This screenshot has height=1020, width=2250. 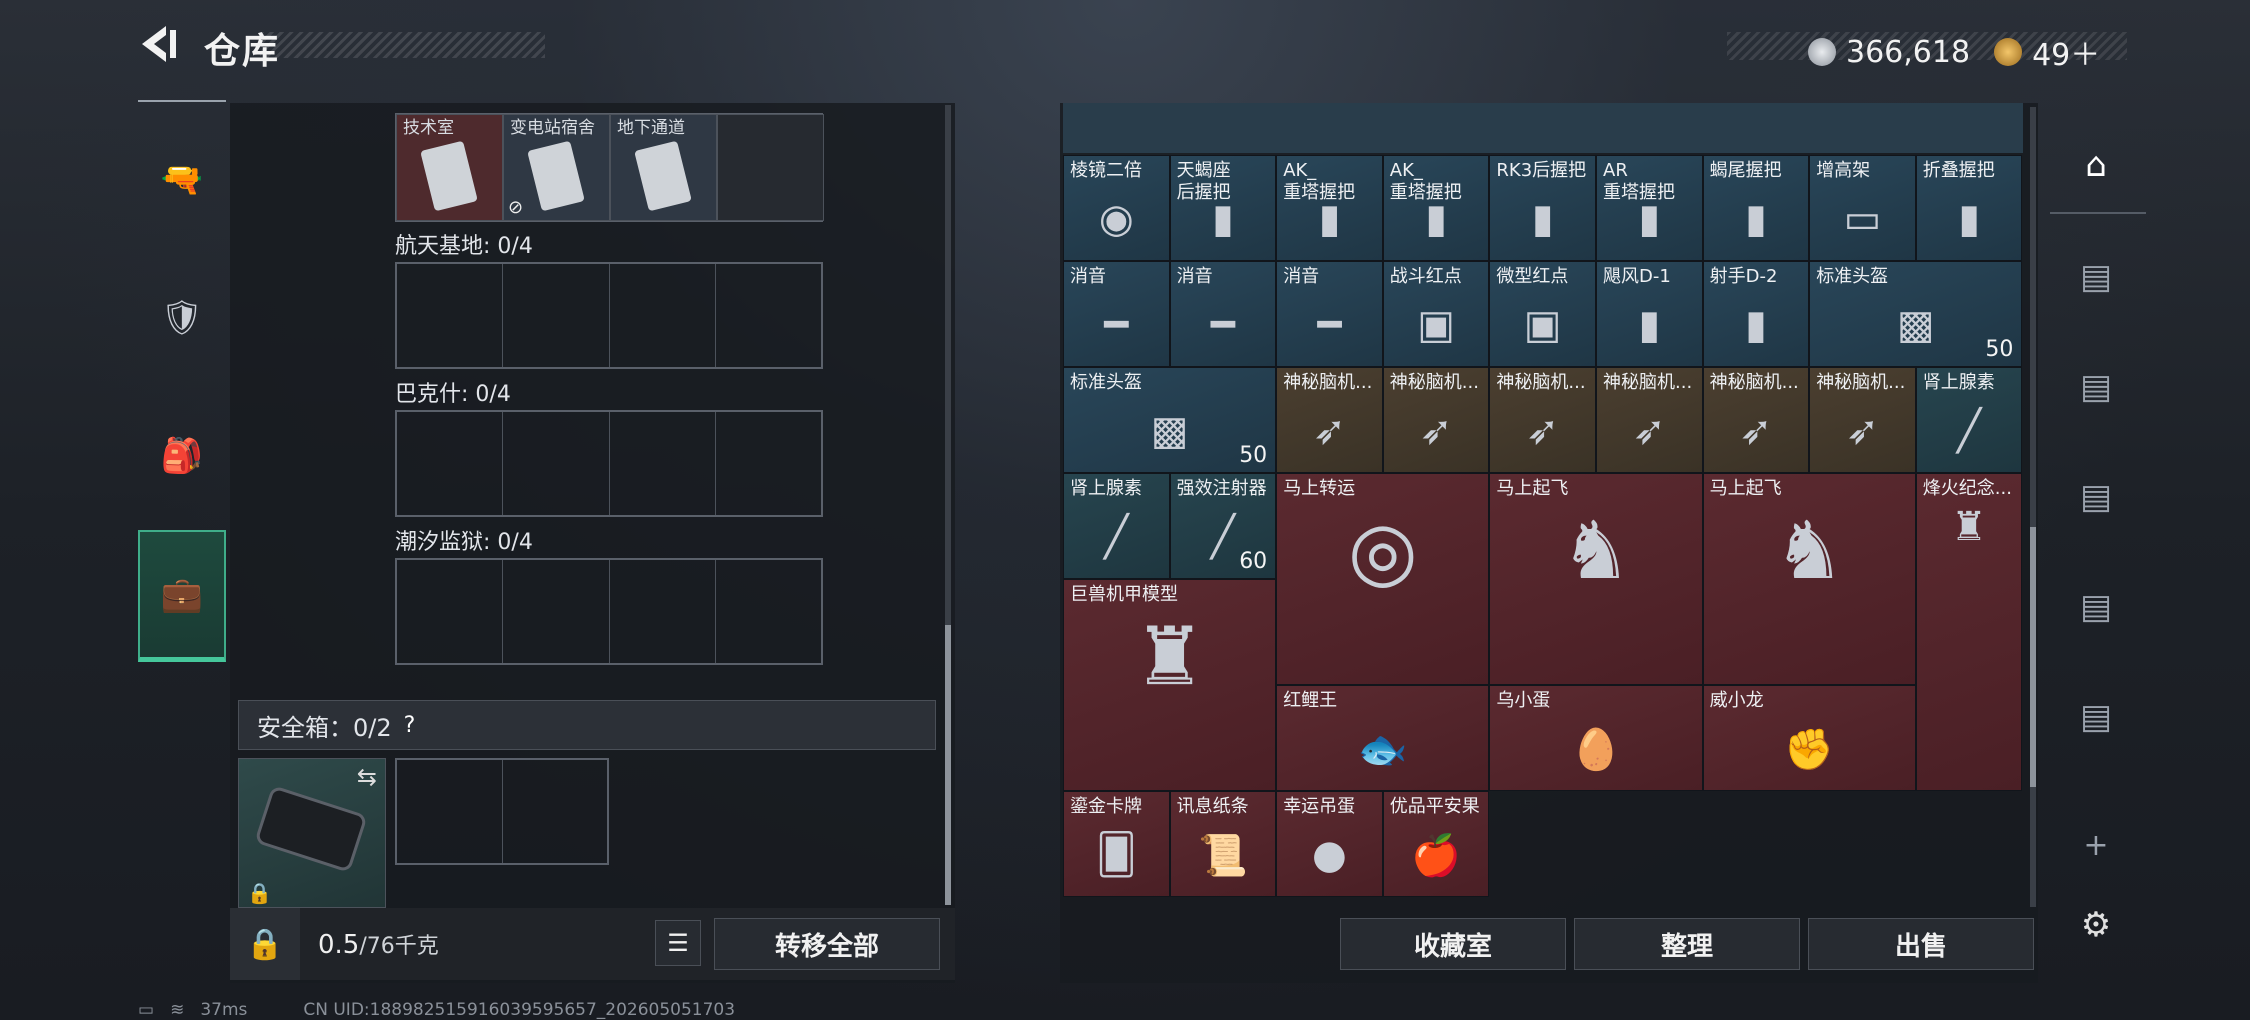 What do you see at coordinates (1383, 579) in the screenshot?
I see `warehouse-item: 马上转运 ◎` at bounding box center [1383, 579].